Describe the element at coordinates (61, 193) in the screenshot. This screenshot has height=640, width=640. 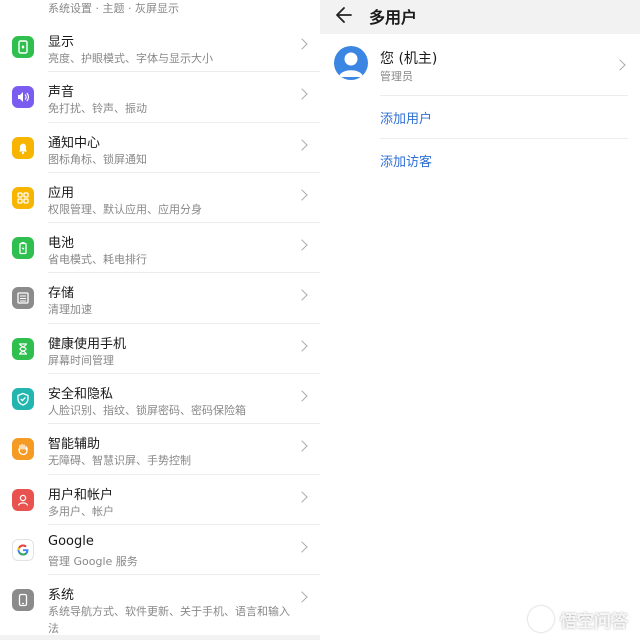
I see `settings-item-title: 应用` at that location.